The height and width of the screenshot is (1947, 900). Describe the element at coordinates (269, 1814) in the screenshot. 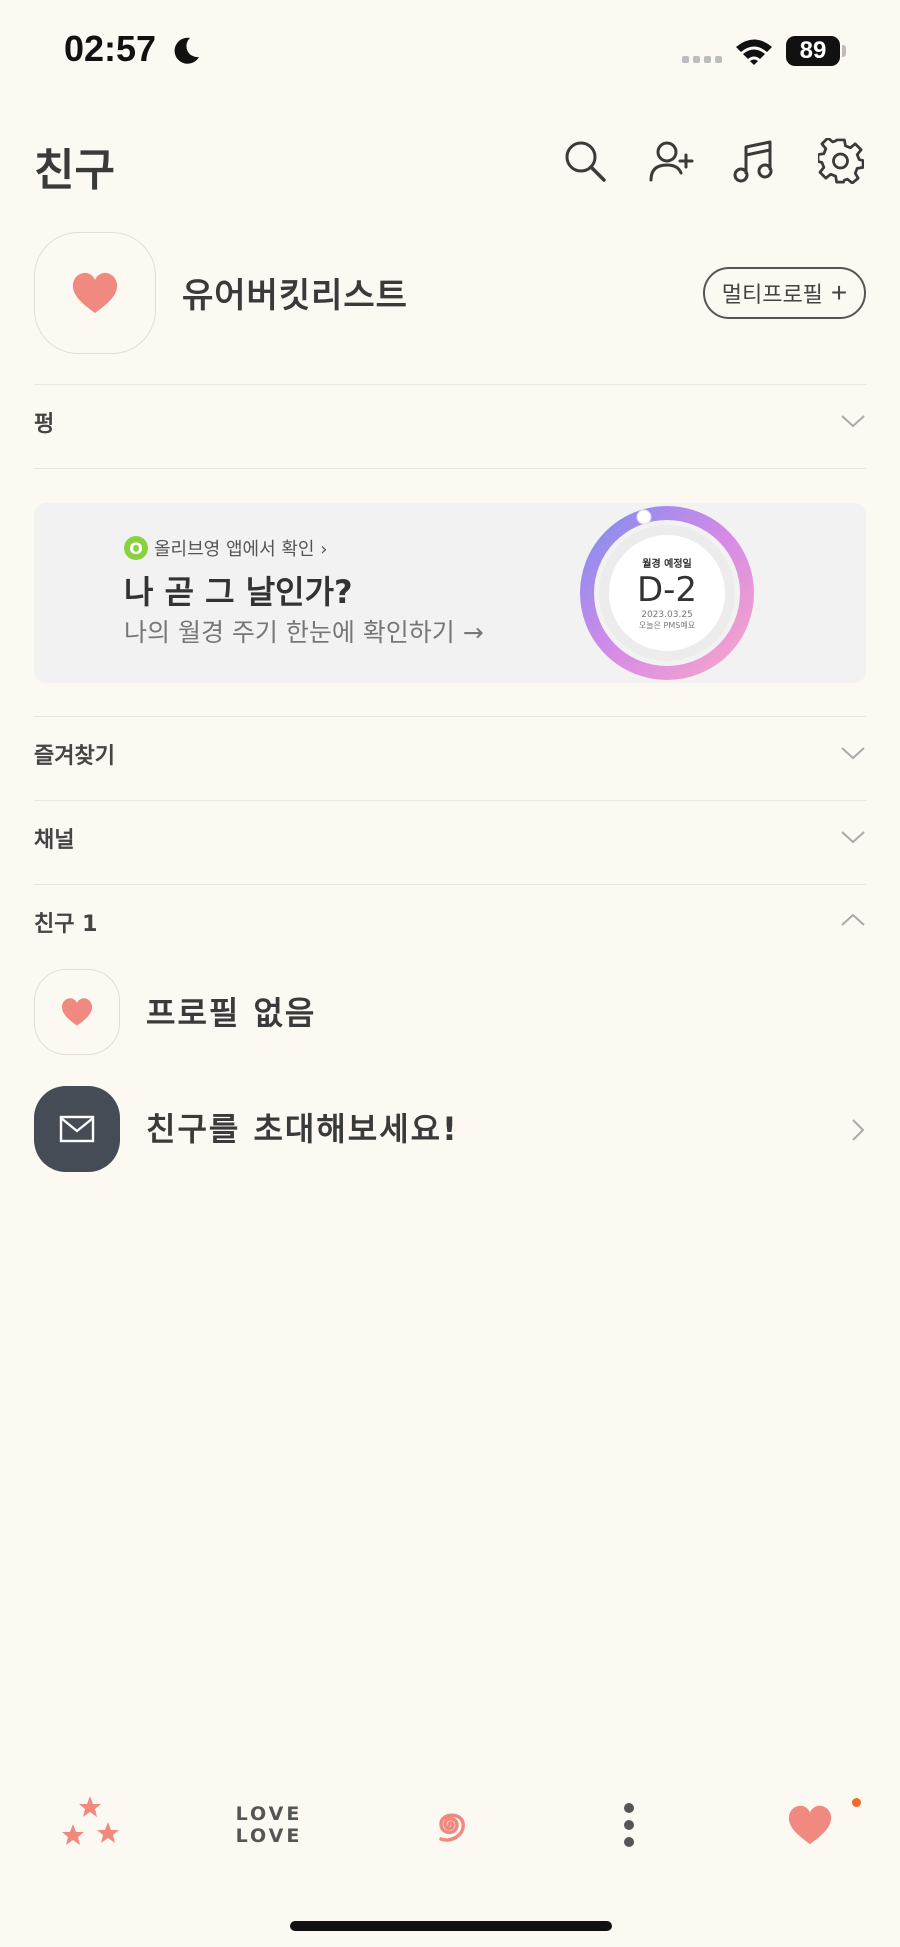

I see `love-text-line-1: LOVE` at that location.